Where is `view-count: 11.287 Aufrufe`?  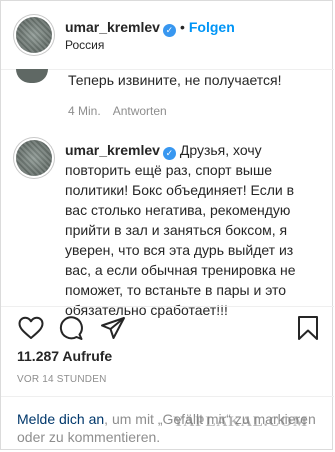
view-count: 11.287 Aufrufe is located at coordinates (64, 356).